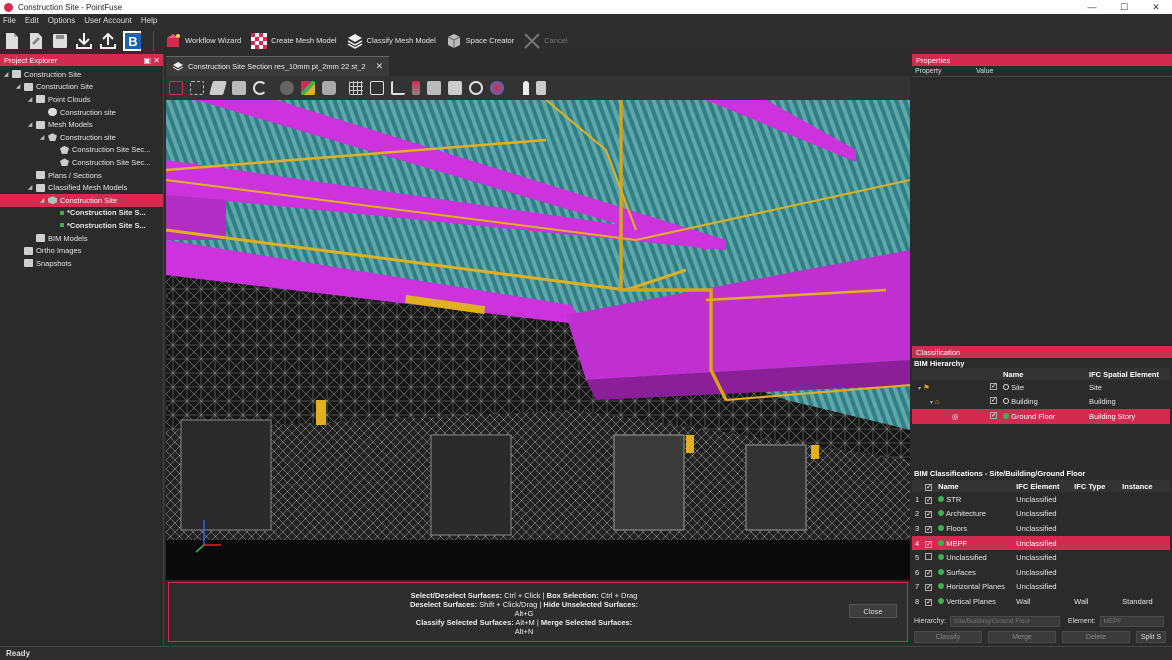  I want to click on tree-item: ◢ Mesh Models, so click(81, 124).